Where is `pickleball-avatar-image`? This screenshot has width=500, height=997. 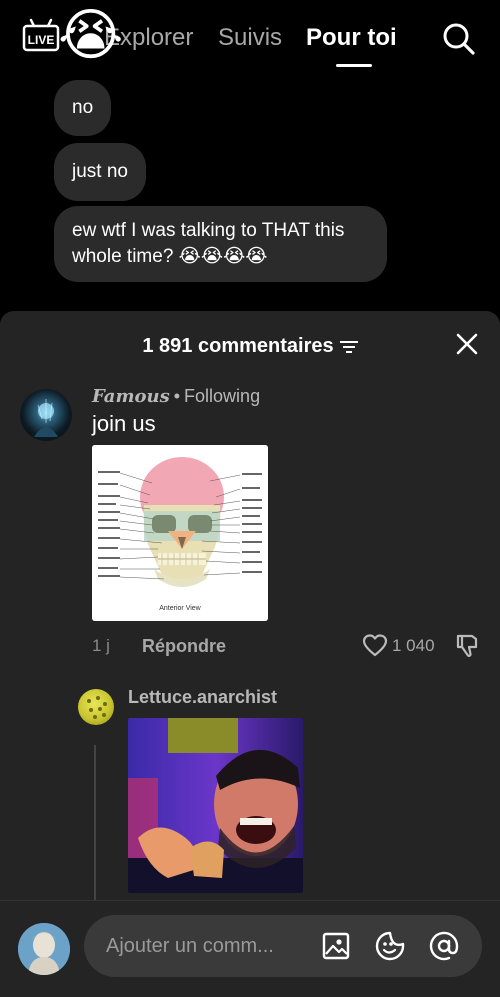
pickleball-avatar-image is located at coordinates (97, 707).